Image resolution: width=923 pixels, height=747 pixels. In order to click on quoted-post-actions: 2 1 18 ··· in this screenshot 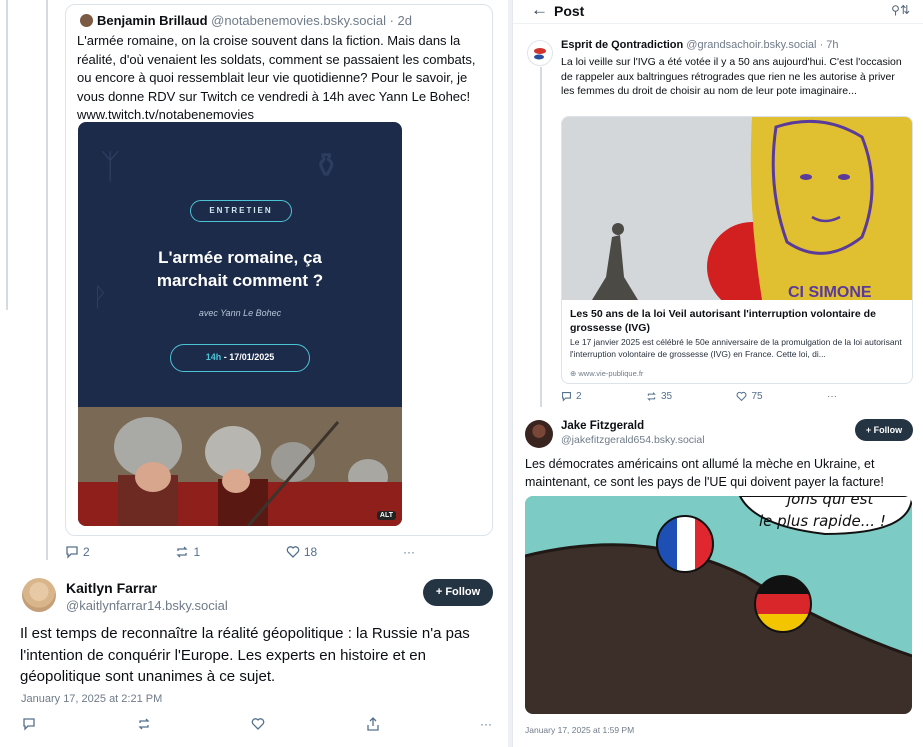, I will do `click(240, 552)`.